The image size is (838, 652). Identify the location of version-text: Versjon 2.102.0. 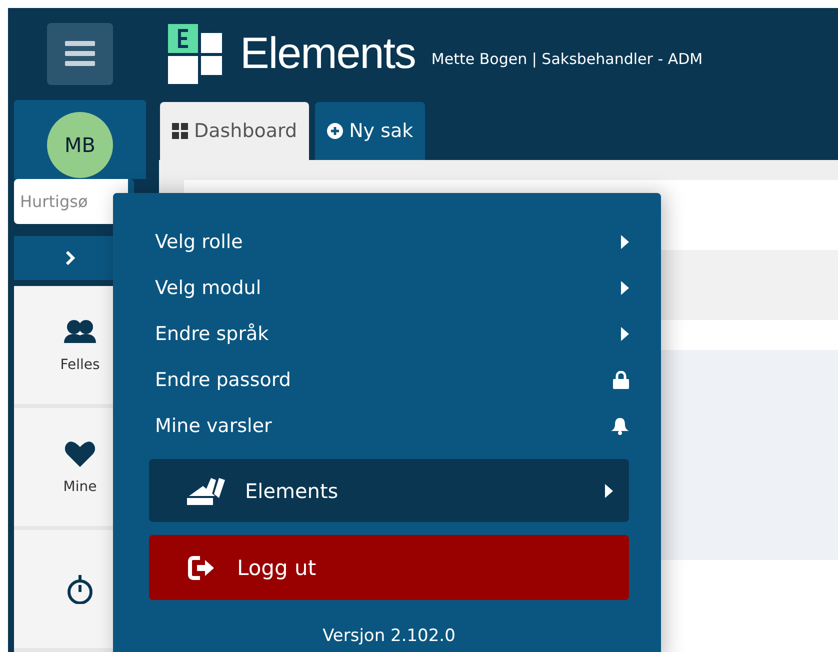
(389, 636).